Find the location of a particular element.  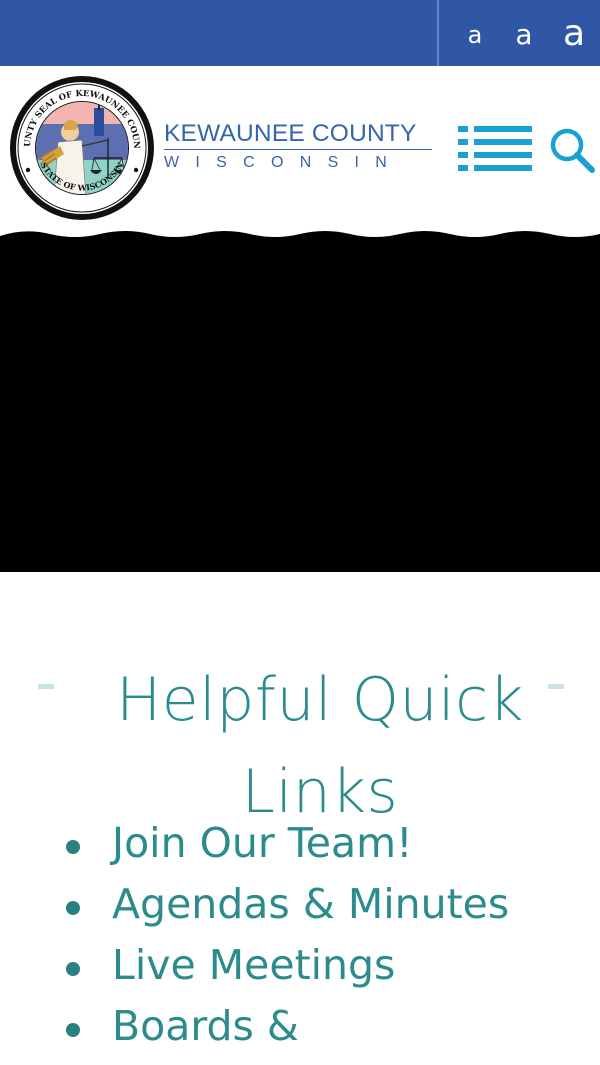

list-item: Agendas & Minutes is located at coordinates (326, 903).